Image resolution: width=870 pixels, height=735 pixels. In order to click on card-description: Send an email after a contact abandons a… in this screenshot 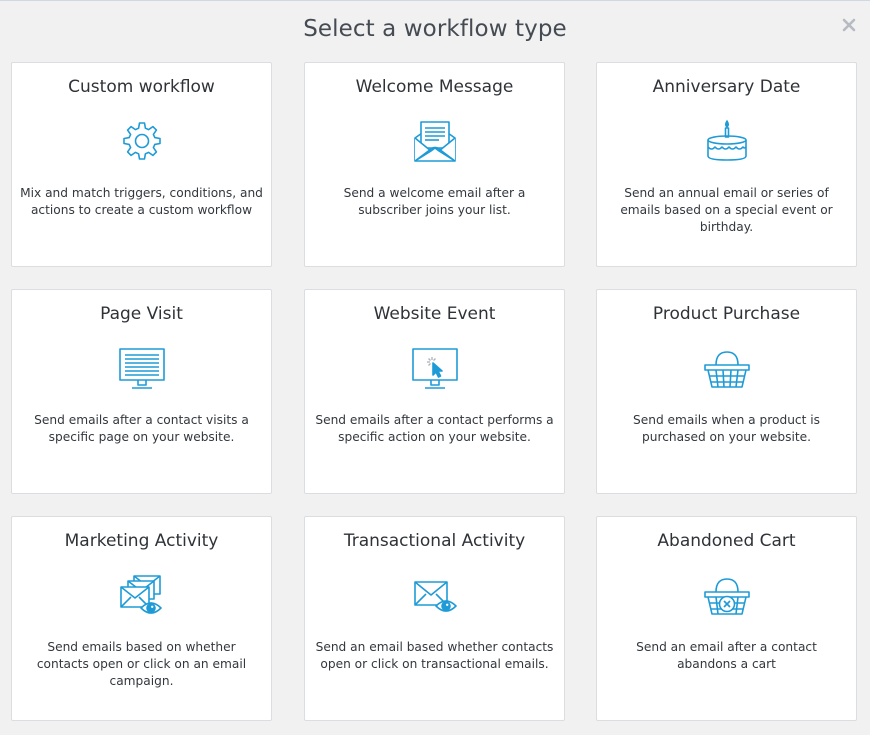, I will do `click(726, 655)`.